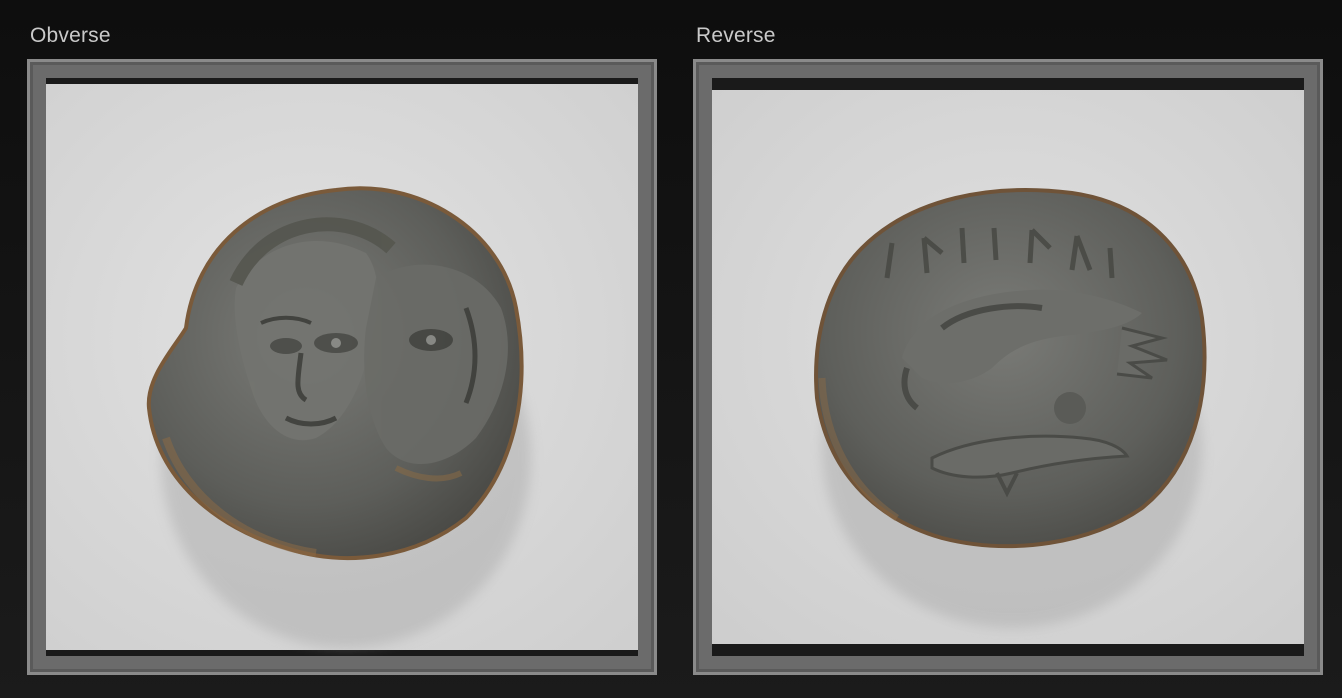 This screenshot has height=698, width=1342. What do you see at coordinates (70, 35) in the screenshot?
I see `obverse-label: Obverse` at bounding box center [70, 35].